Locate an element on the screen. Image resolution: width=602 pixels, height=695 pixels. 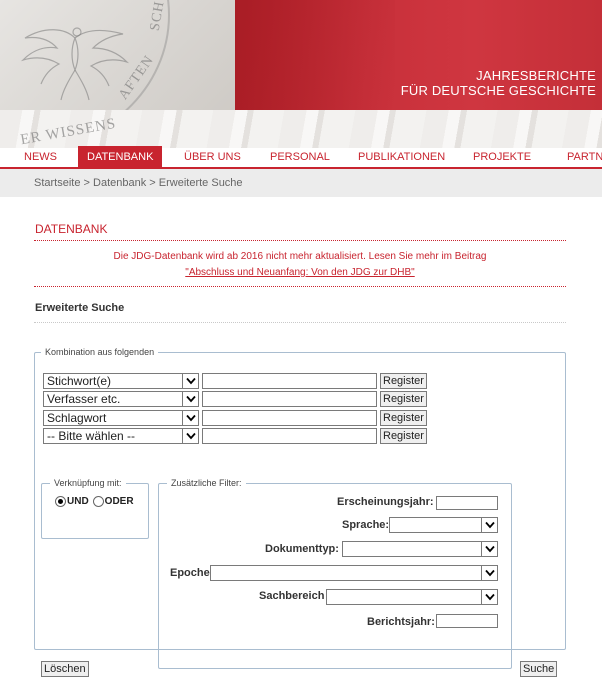
nav-item-news: NEWS is located at coordinates (40, 157).